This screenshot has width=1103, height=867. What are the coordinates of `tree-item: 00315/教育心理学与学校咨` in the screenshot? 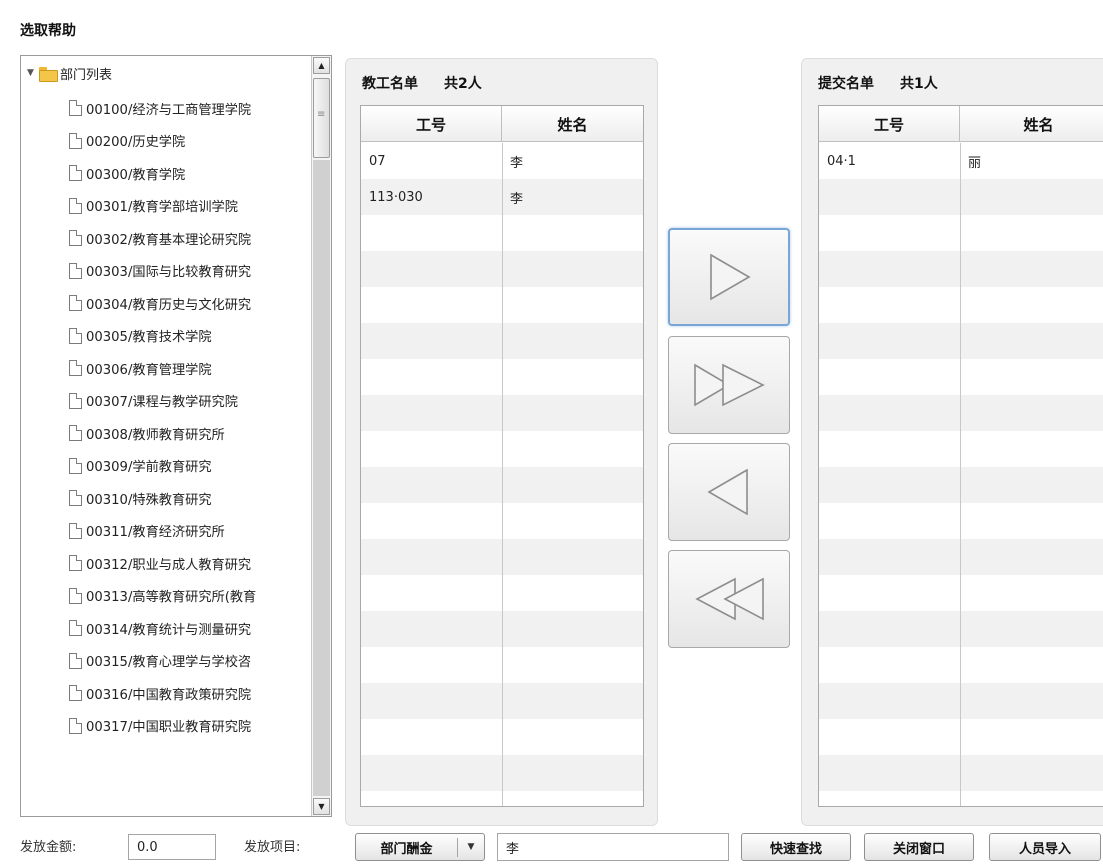 It's located at (162, 661).